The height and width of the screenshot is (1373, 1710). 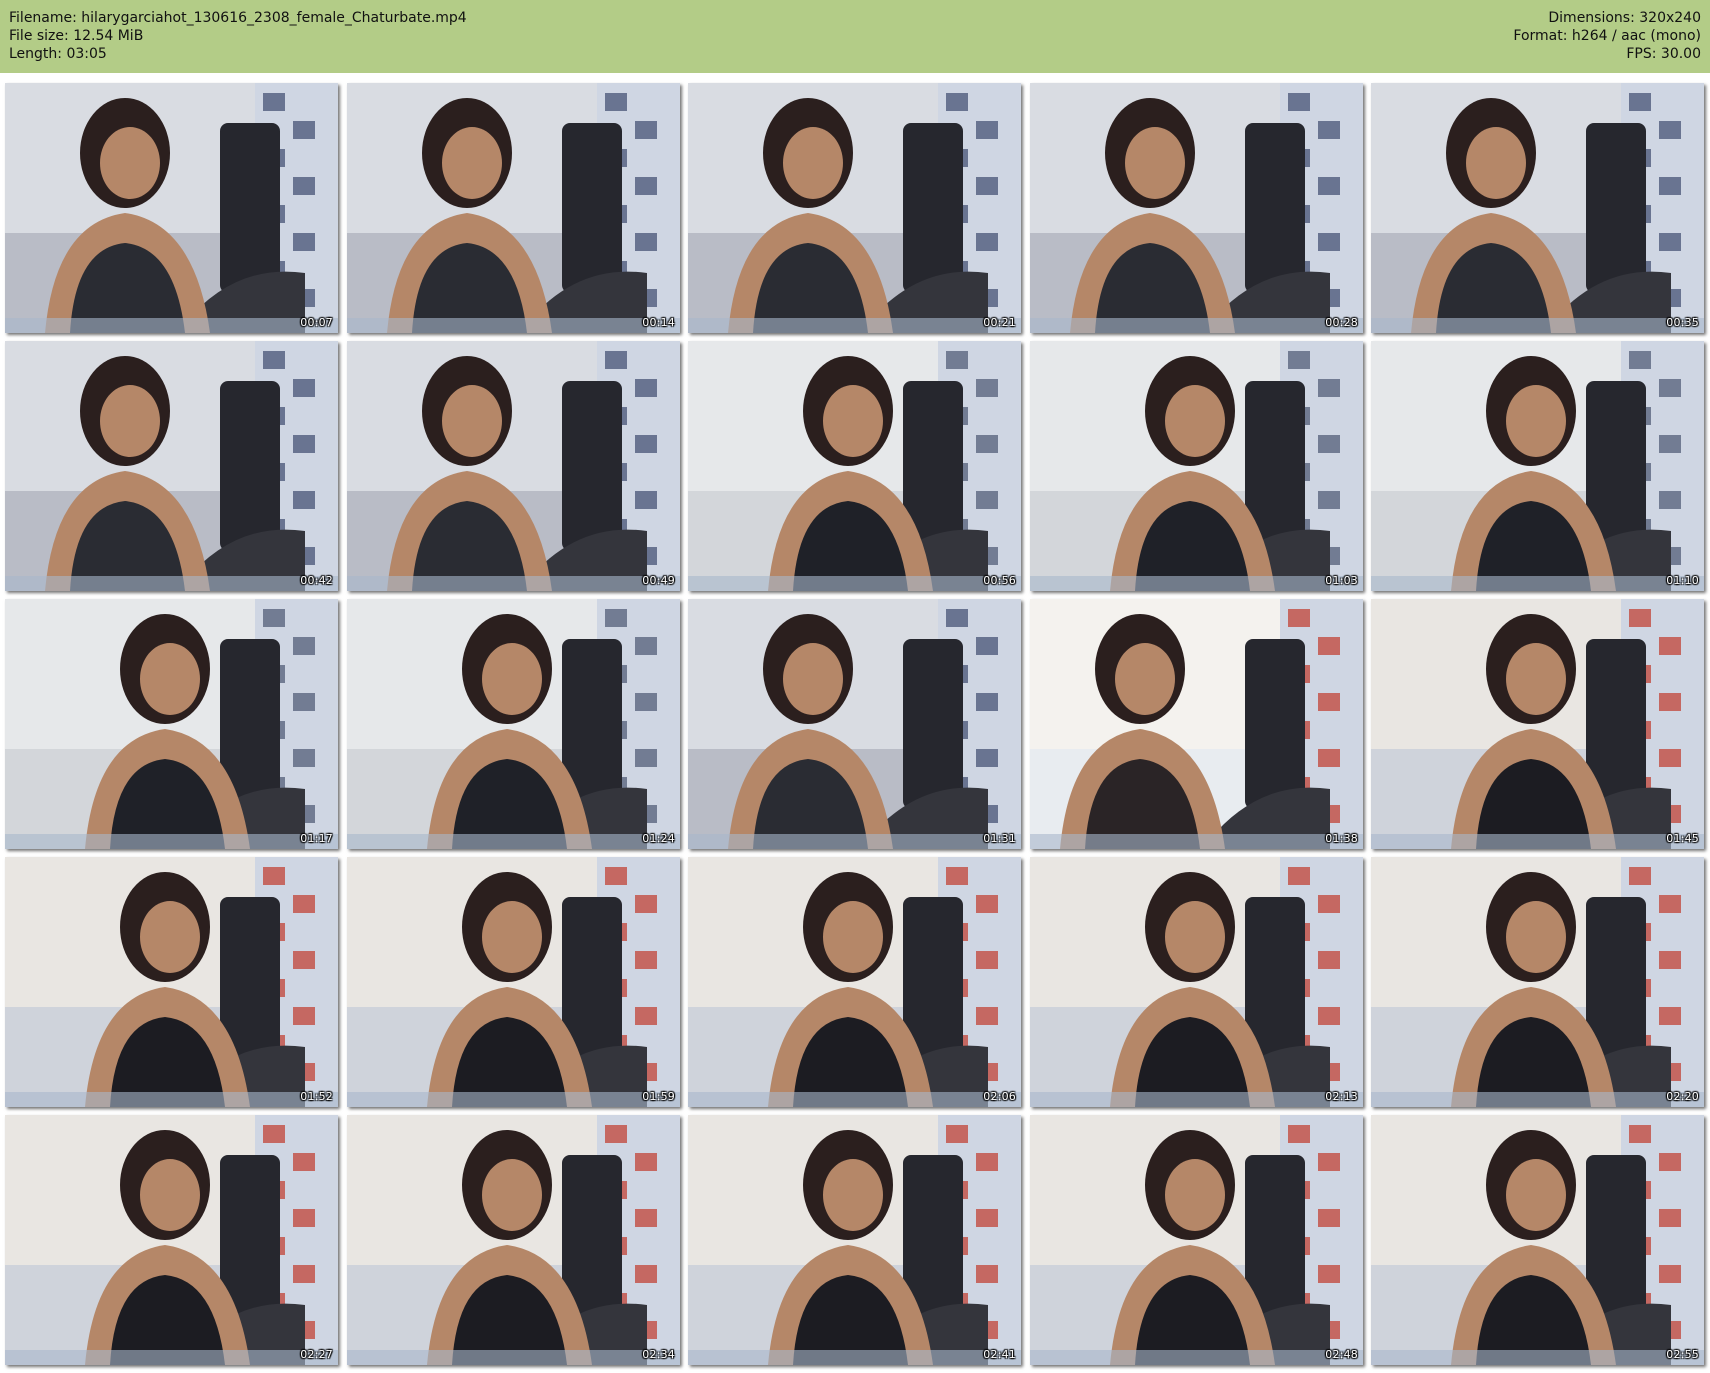 I want to click on dimensions-line: Dimensions: 320x240, so click(x=1624, y=18).